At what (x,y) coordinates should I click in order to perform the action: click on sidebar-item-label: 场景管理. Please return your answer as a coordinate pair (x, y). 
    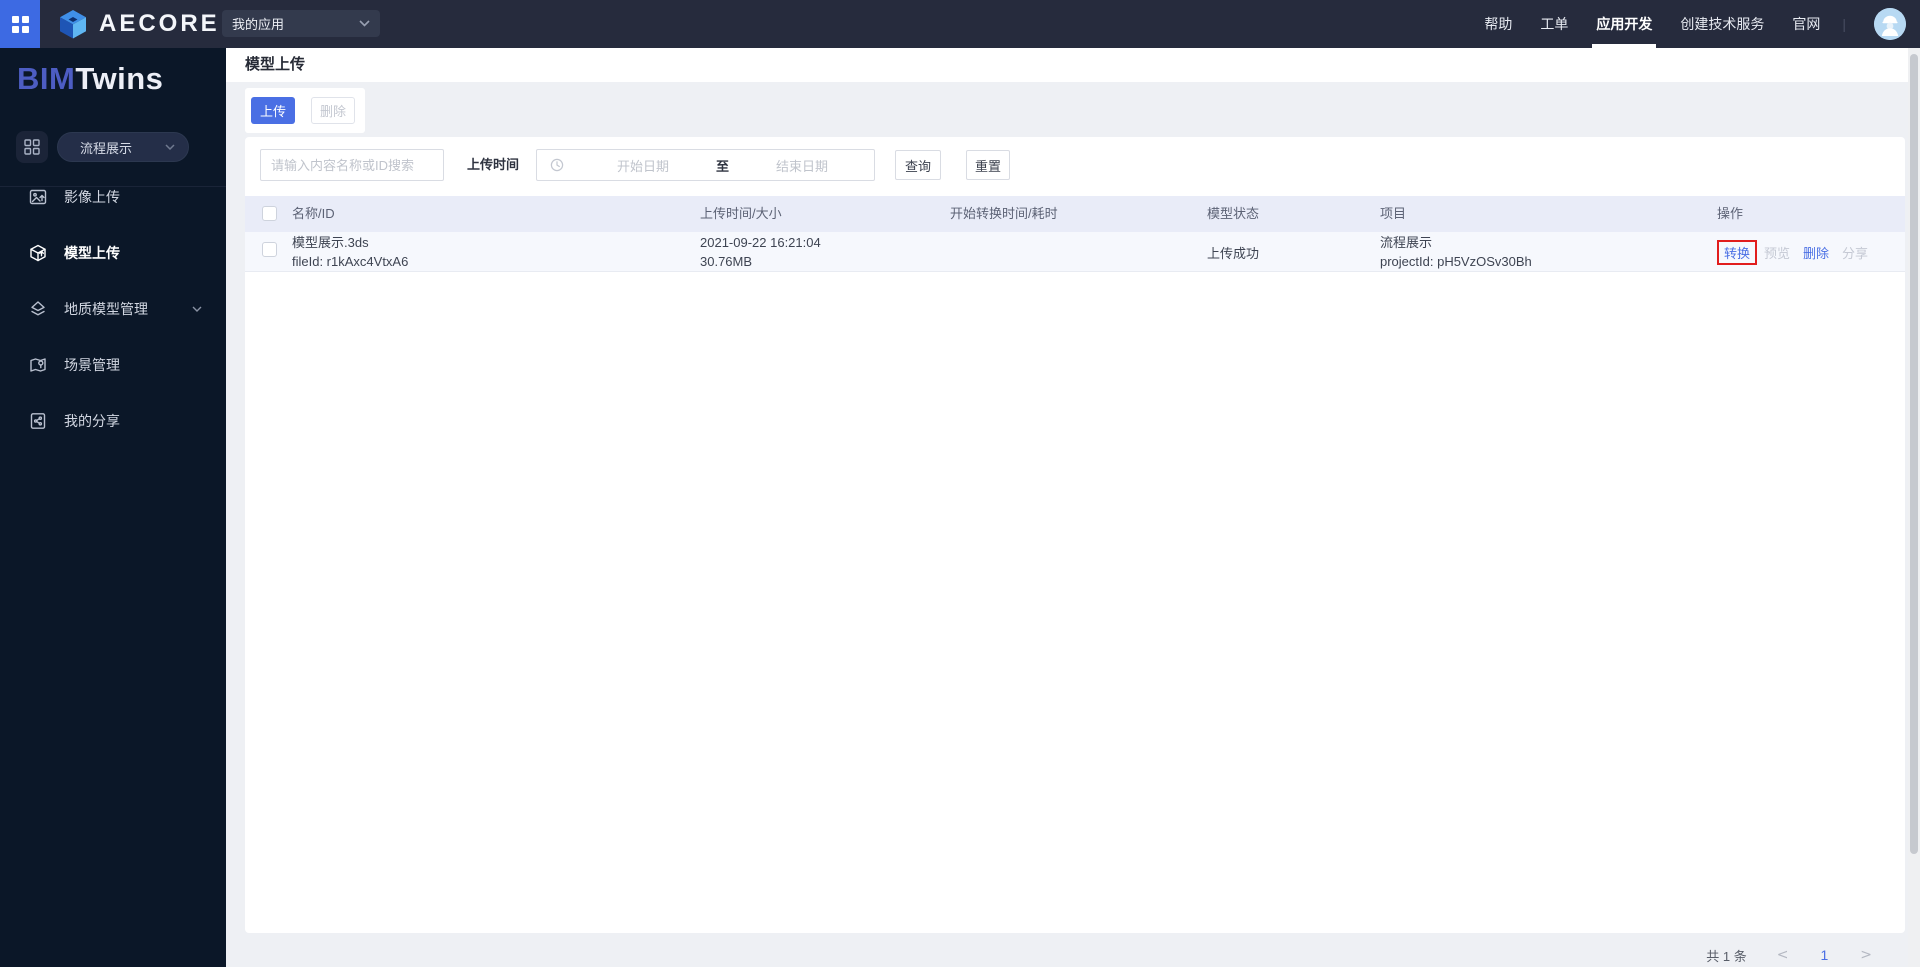
    Looking at the image, I should click on (92, 365).